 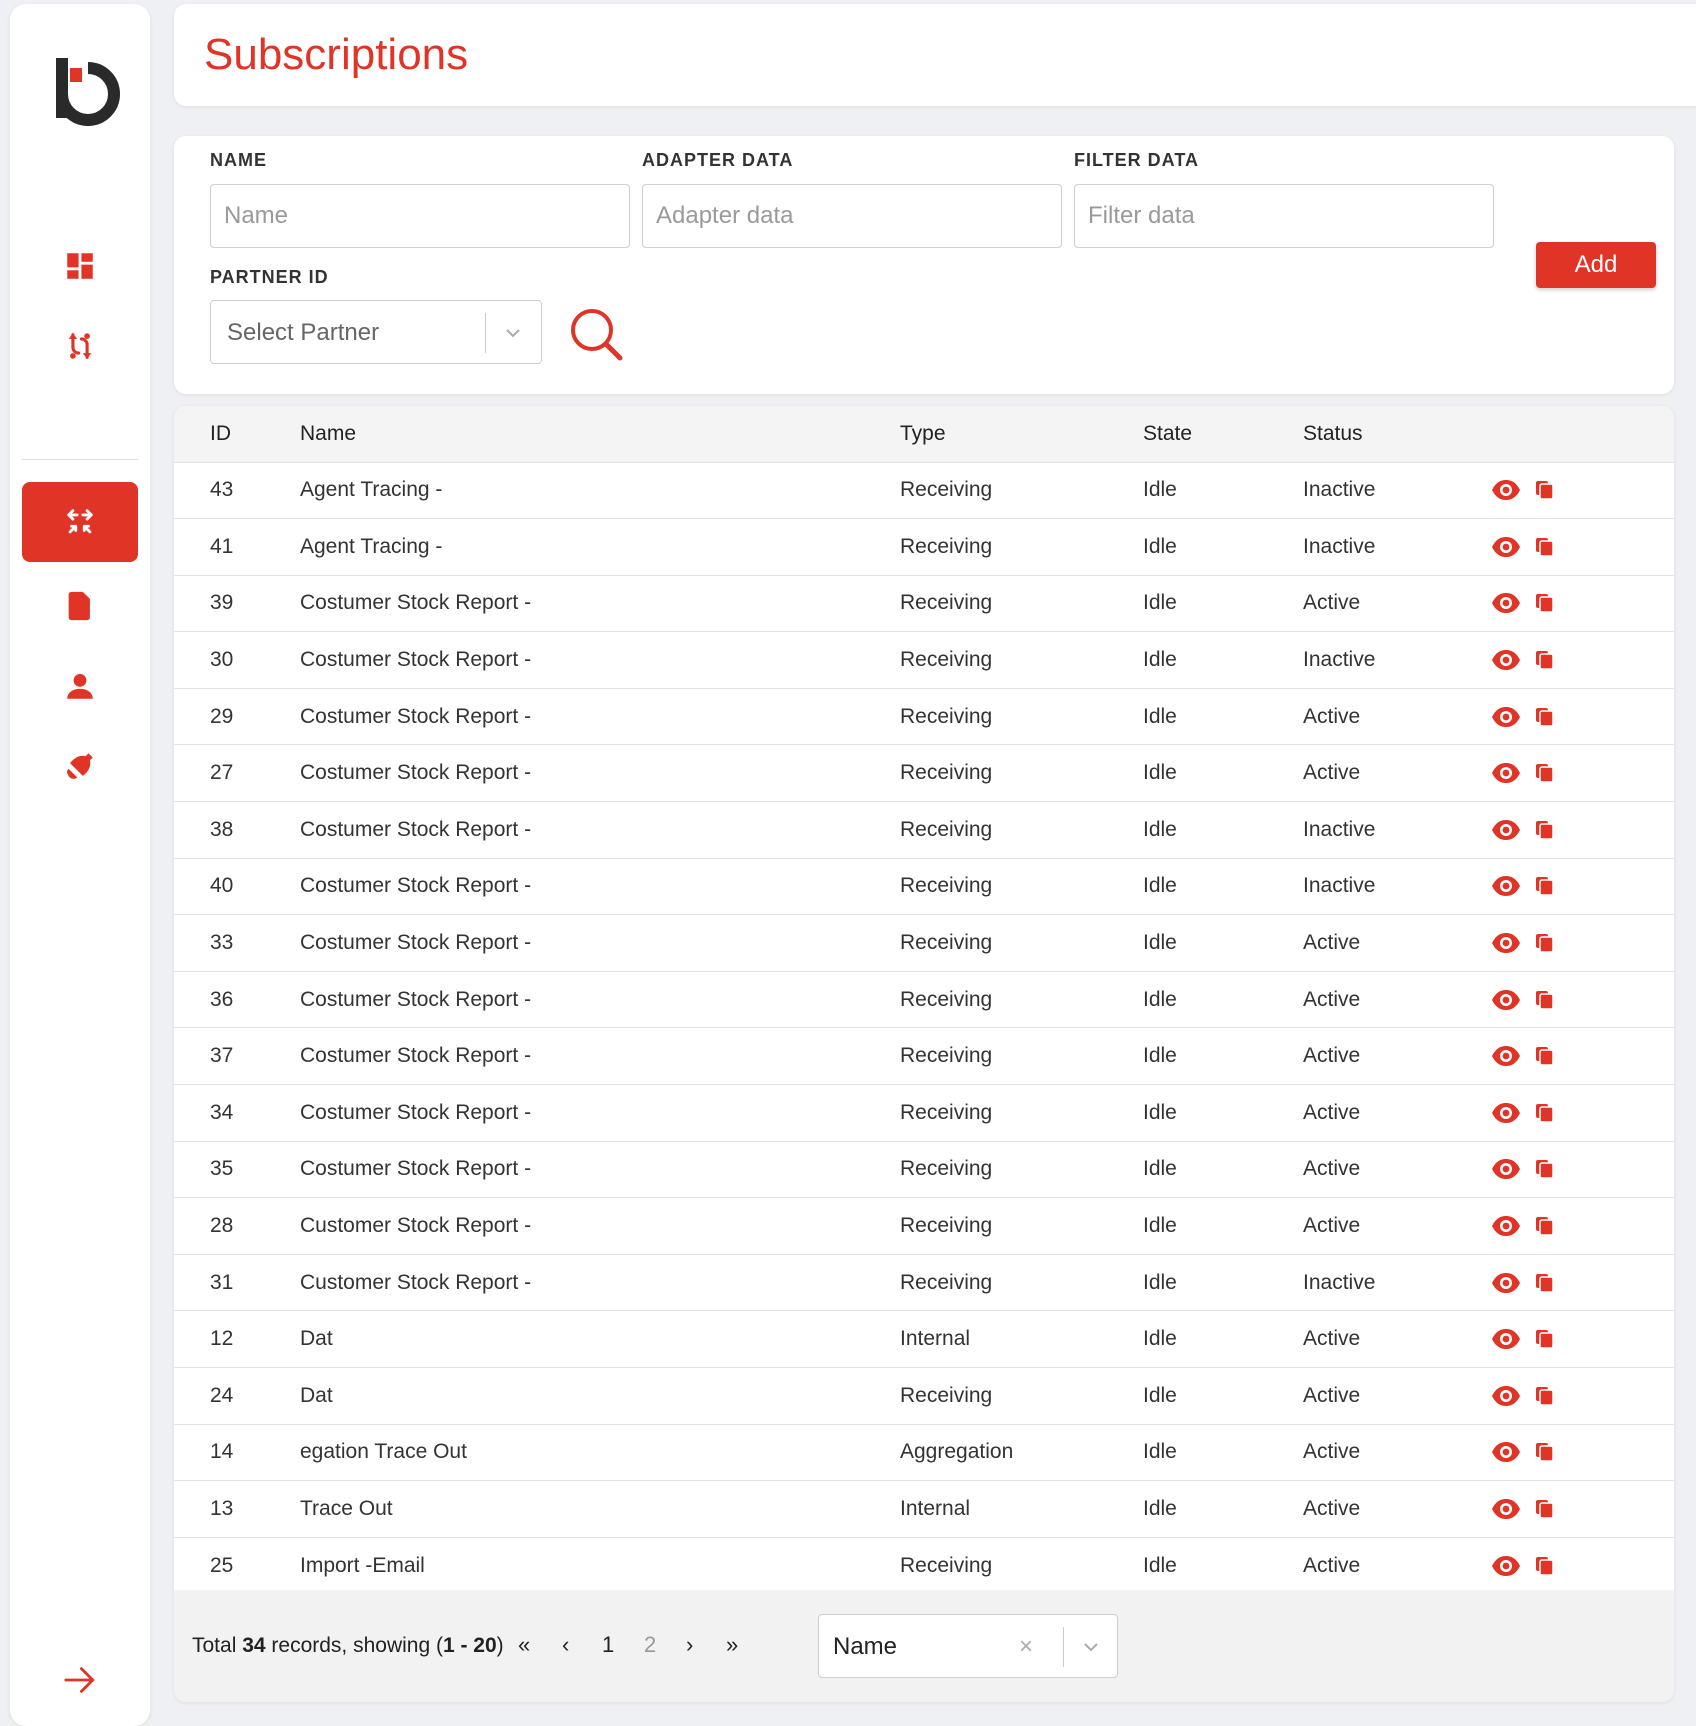 I want to click on prev-page-button: ‹, so click(x=565, y=1645).